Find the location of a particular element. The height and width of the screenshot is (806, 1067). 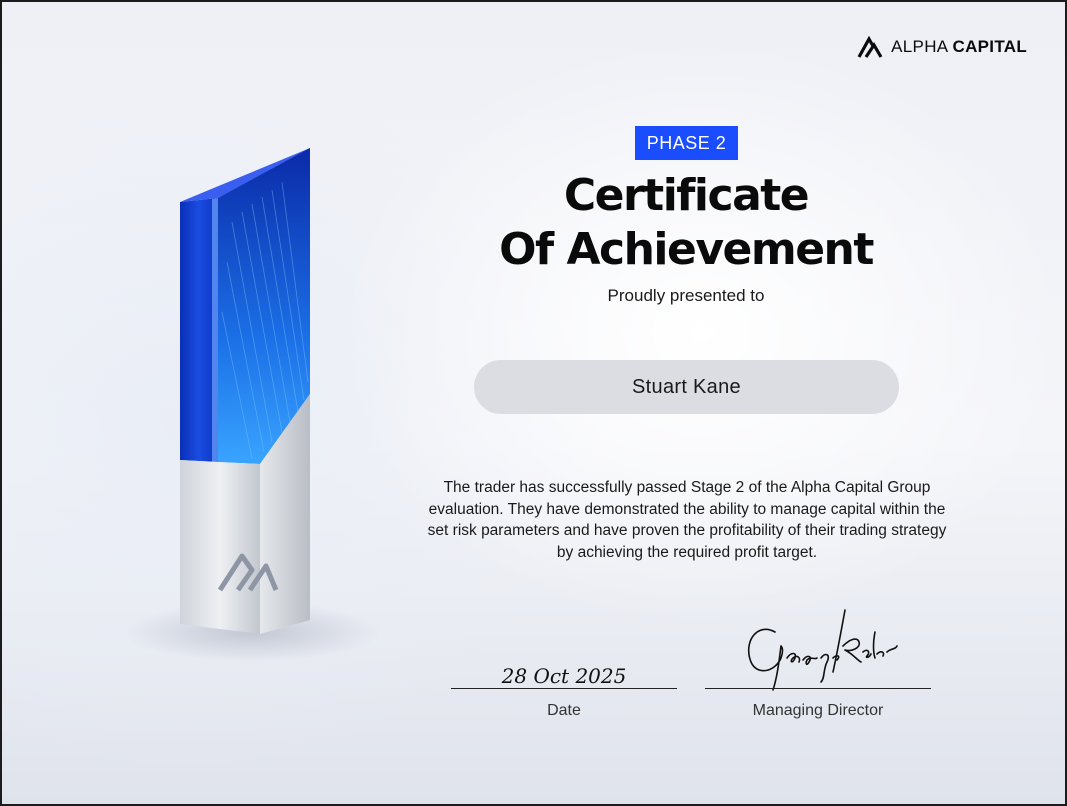

date-line is located at coordinates (564, 688).